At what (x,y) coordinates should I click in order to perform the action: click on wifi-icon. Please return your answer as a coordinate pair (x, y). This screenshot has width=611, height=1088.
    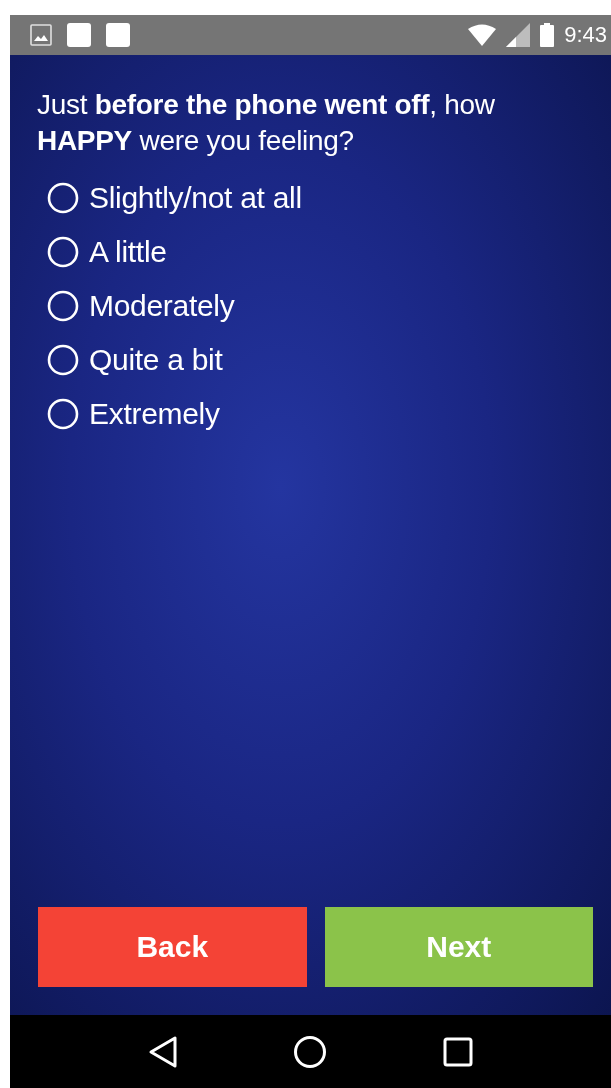
    Looking at the image, I should click on (482, 35).